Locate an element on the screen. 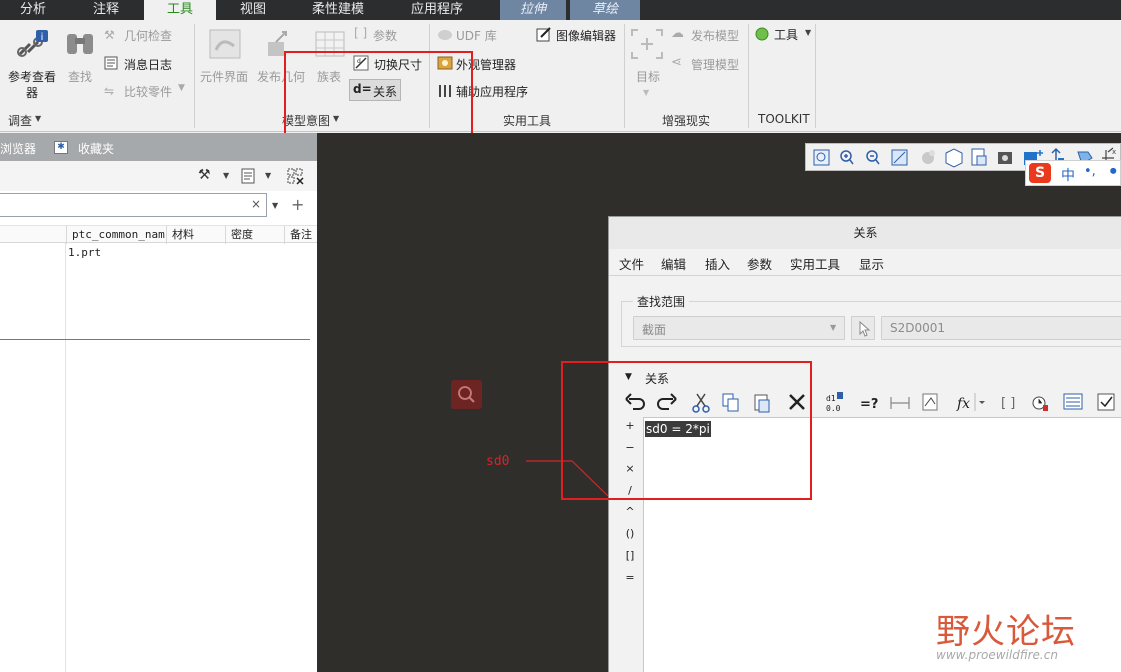 The height and width of the screenshot is (672, 1121). insert-parameter-icon: [ ] is located at coordinates (1008, 403).